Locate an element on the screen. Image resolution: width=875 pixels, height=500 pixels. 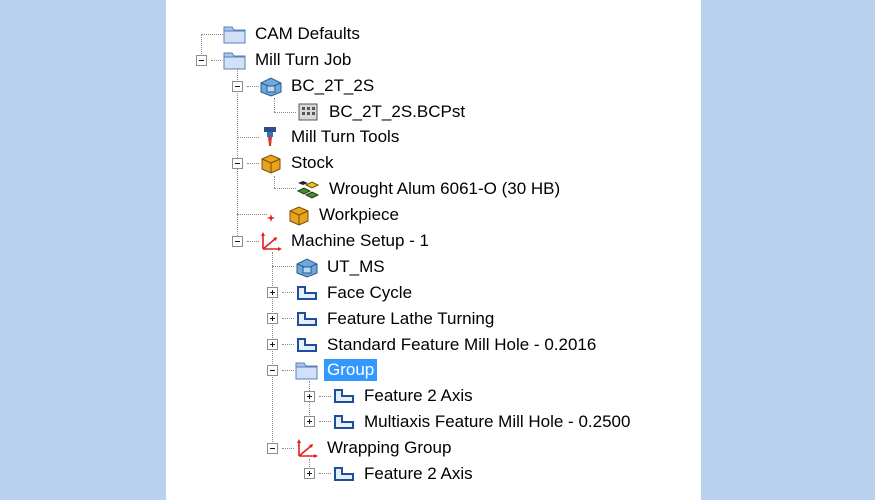
tree-item: Standard Feature Mill Hole - 0.2016 is located at coordinates (446, 345).